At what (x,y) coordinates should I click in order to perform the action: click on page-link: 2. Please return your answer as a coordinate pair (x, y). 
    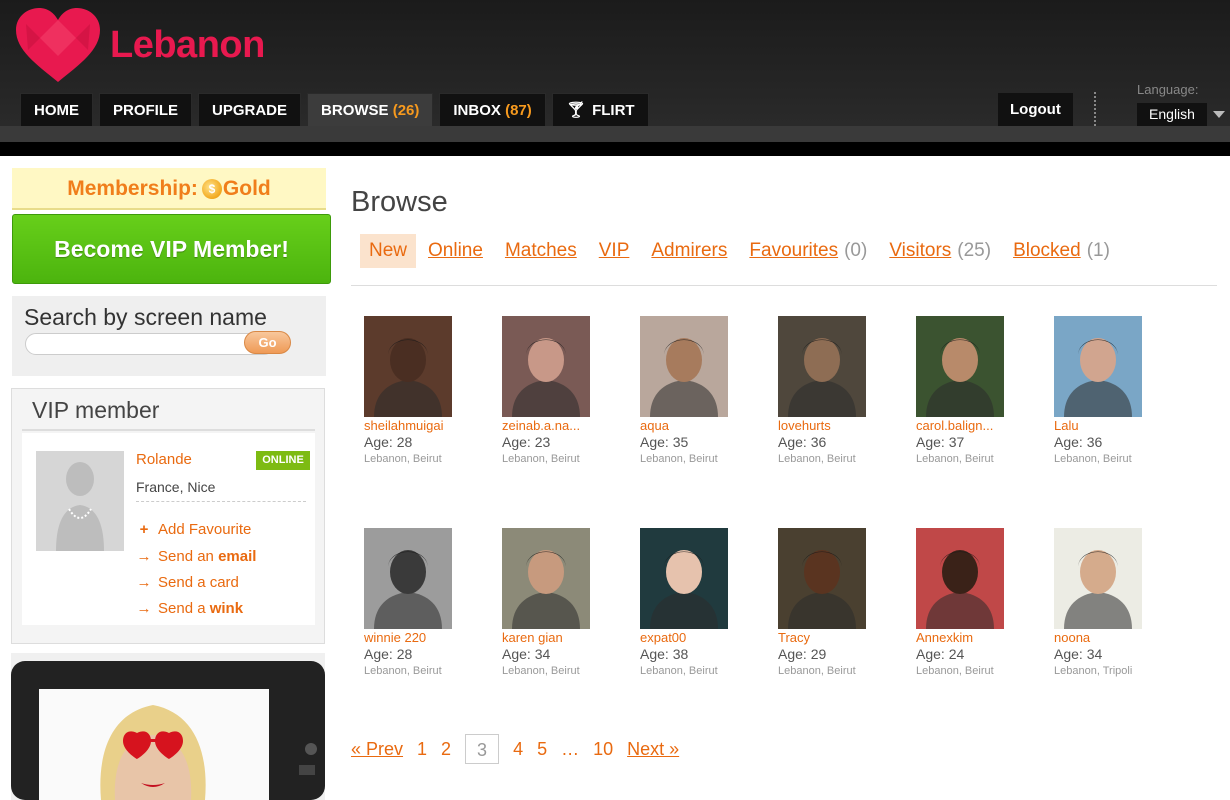
    Looking at the image, I should click on (446, 749).